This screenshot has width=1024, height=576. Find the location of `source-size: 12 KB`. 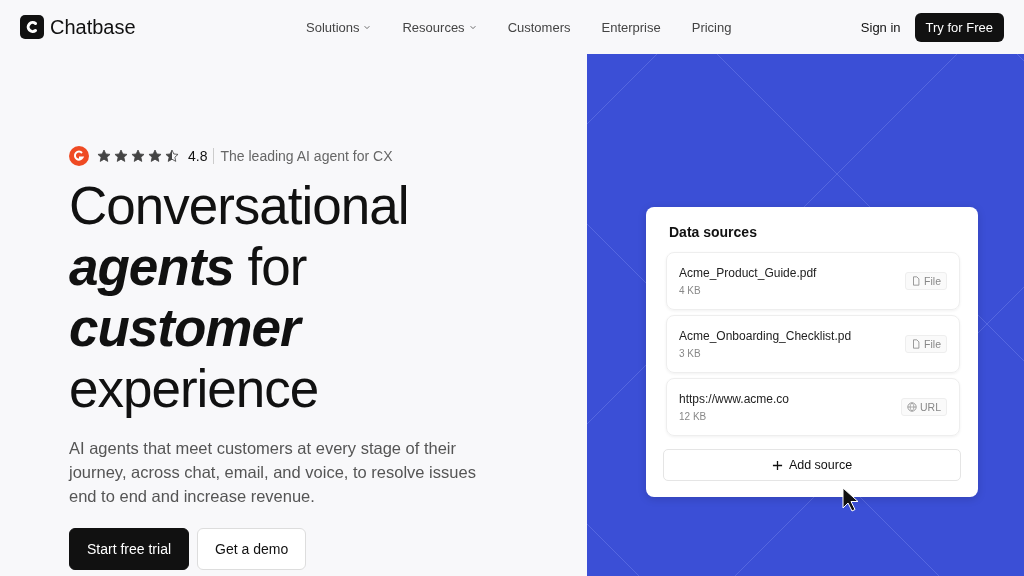

source-size: 12 KB is located at coordinates (693, 416).